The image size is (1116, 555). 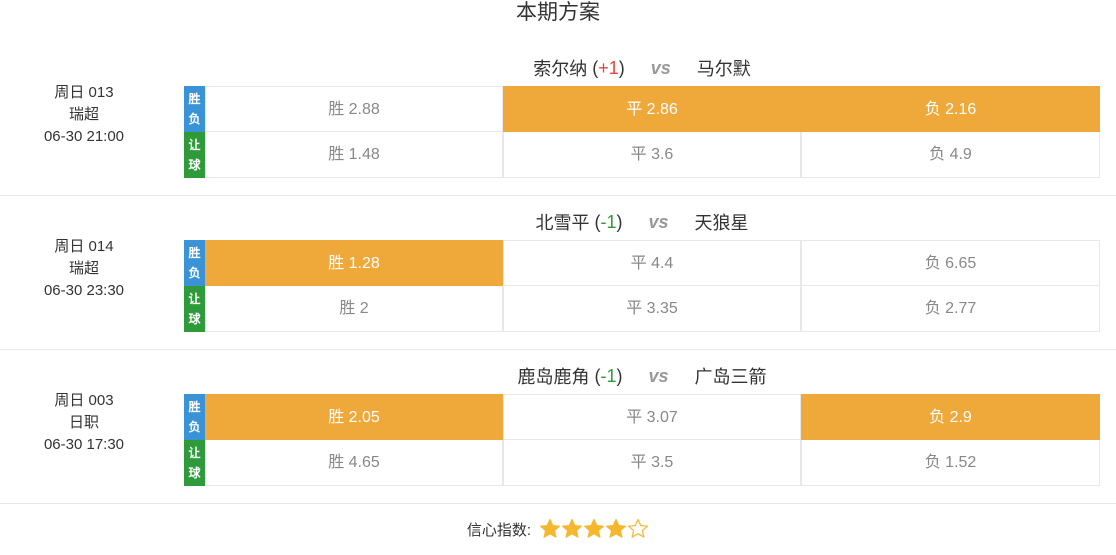 What do you see at coordinates (652, 263) in the screenshot?
I see `odds-cell-draw: 平 4.4` at bounding box center [652, 263].